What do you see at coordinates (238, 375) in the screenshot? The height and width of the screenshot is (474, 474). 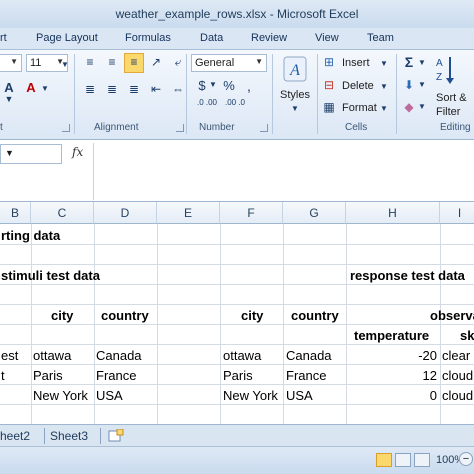 I see `cell-f7: Paris` at bounding box center [238, 375].